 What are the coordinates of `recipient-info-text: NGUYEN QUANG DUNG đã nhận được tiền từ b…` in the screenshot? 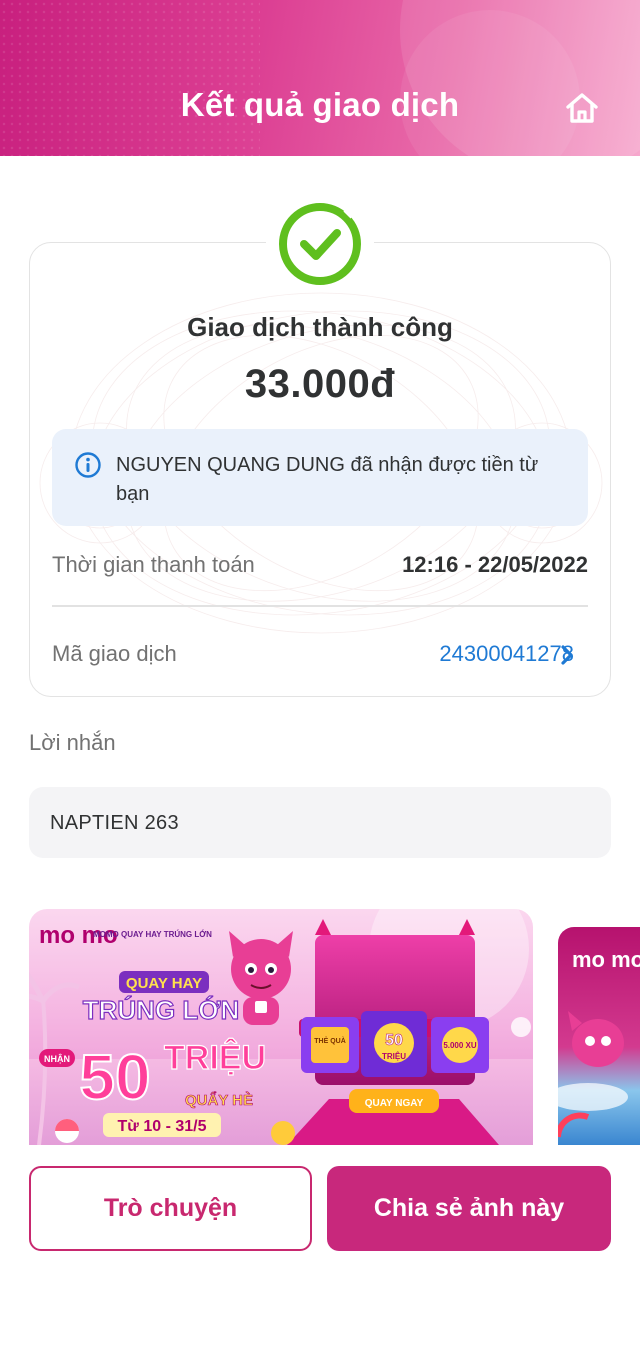 It's located at (327, 479).